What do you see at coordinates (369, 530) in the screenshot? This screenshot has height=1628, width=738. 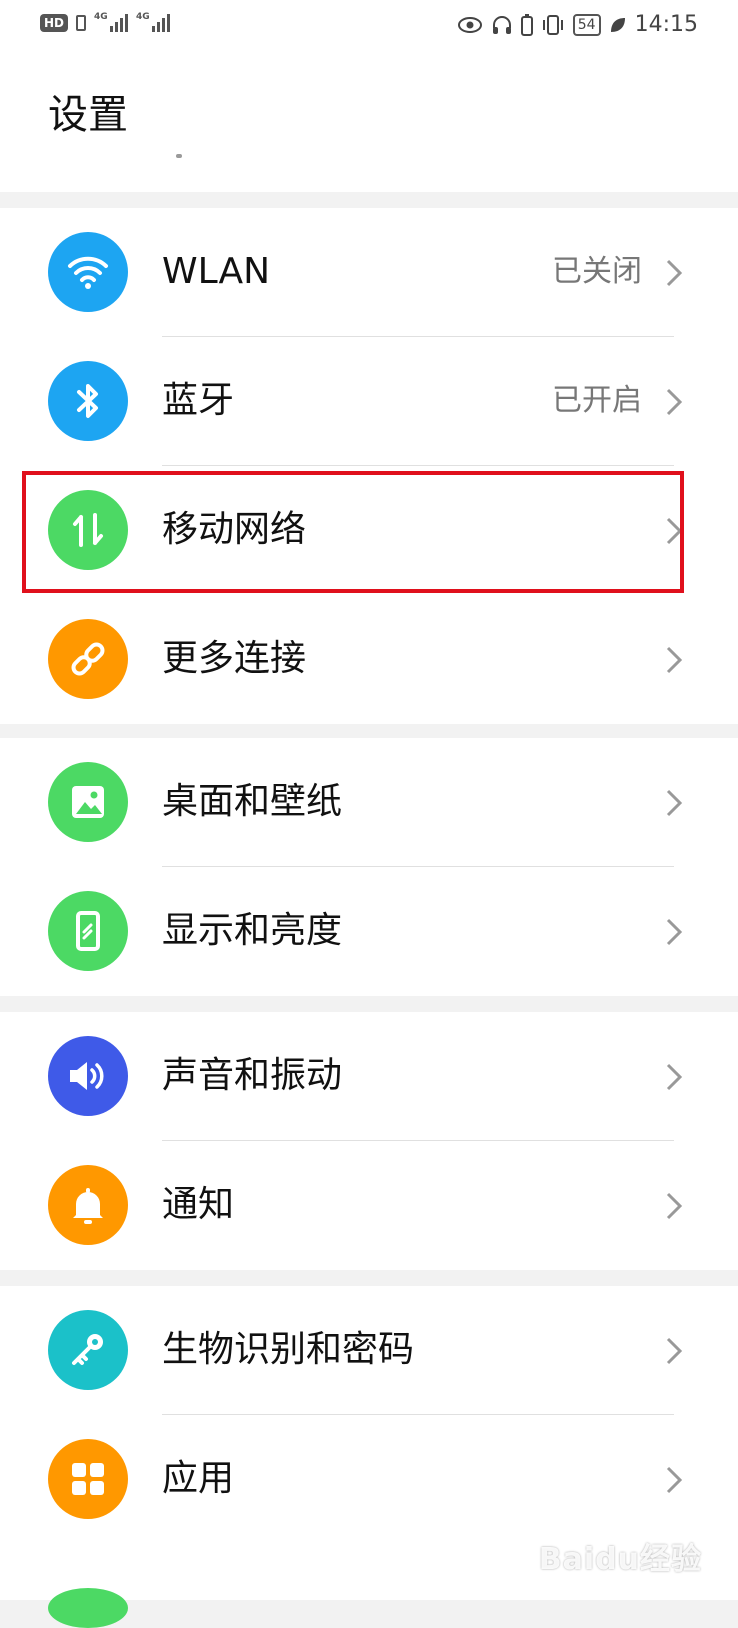 I see `settings-item-mobile-network: 移动网络` at bounding box center [369, 530].